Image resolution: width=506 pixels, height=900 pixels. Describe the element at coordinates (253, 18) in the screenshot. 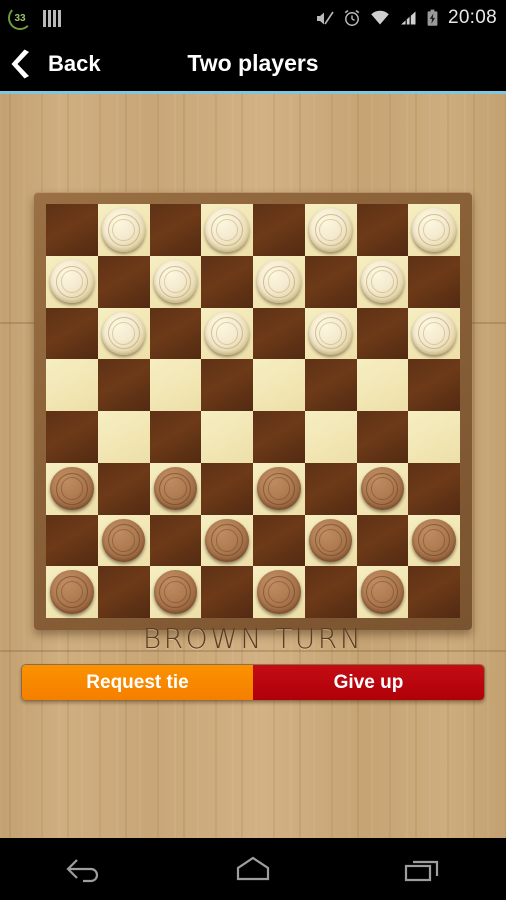

I see `status-bar: 33 20:08` at that location.